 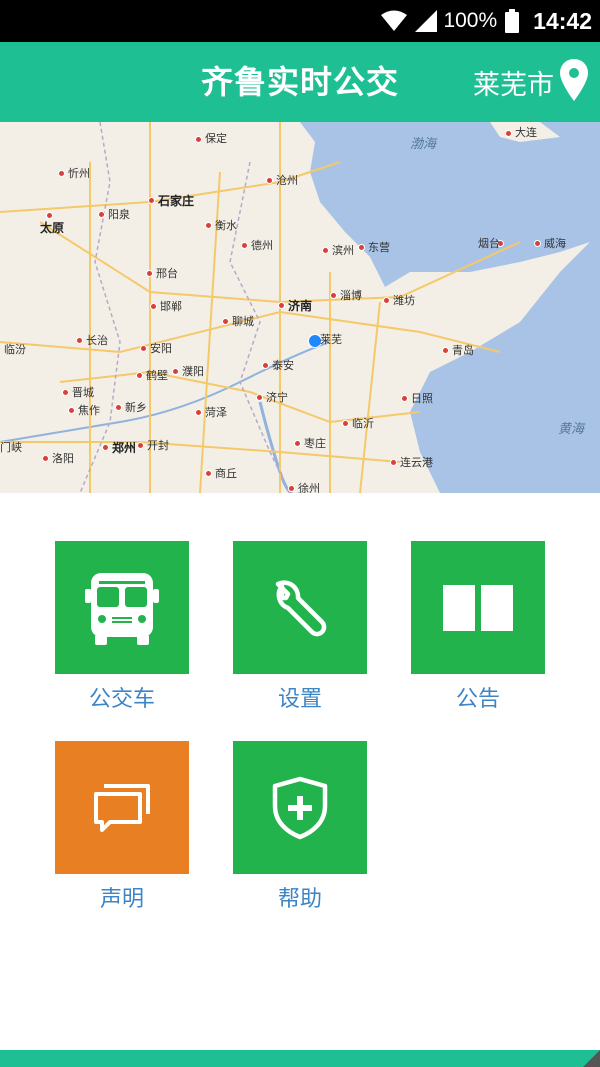 What do you see at coordinates (379, 247) in the screenshot?
I see `city-label: 东营` at bounding box center [379, 247].